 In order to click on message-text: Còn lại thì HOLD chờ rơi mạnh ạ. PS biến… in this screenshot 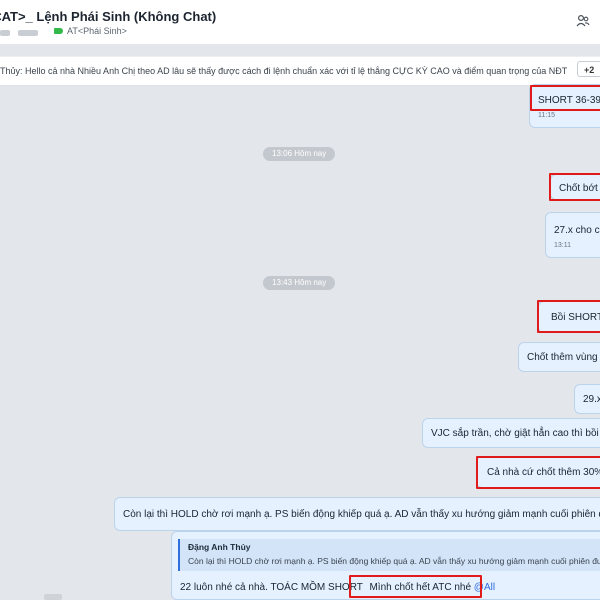, I will do `click(361, 514)`.